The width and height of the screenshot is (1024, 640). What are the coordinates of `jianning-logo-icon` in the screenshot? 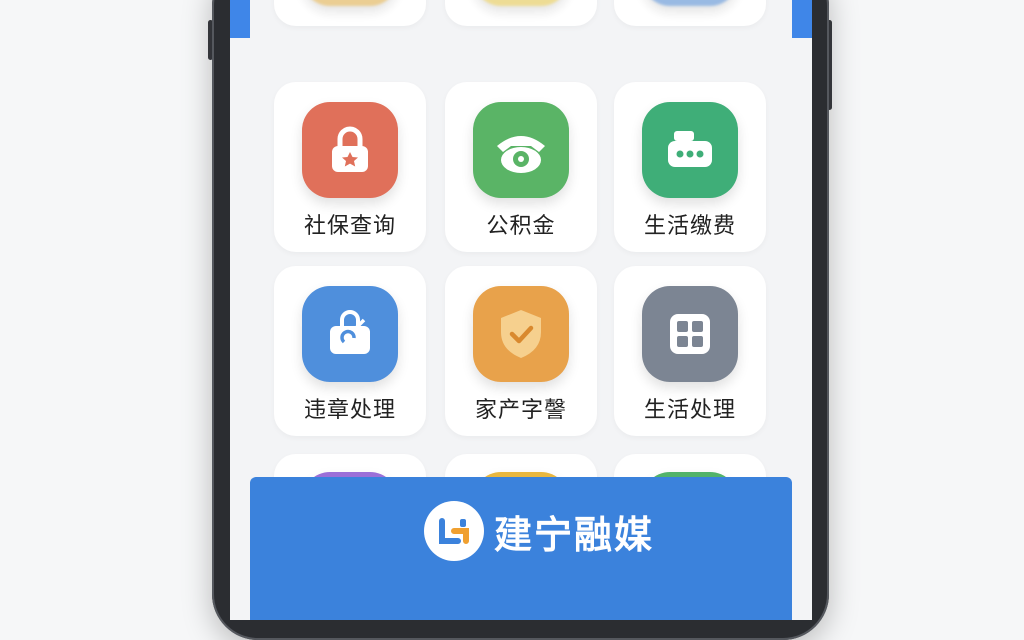 It's located at (454, 531).